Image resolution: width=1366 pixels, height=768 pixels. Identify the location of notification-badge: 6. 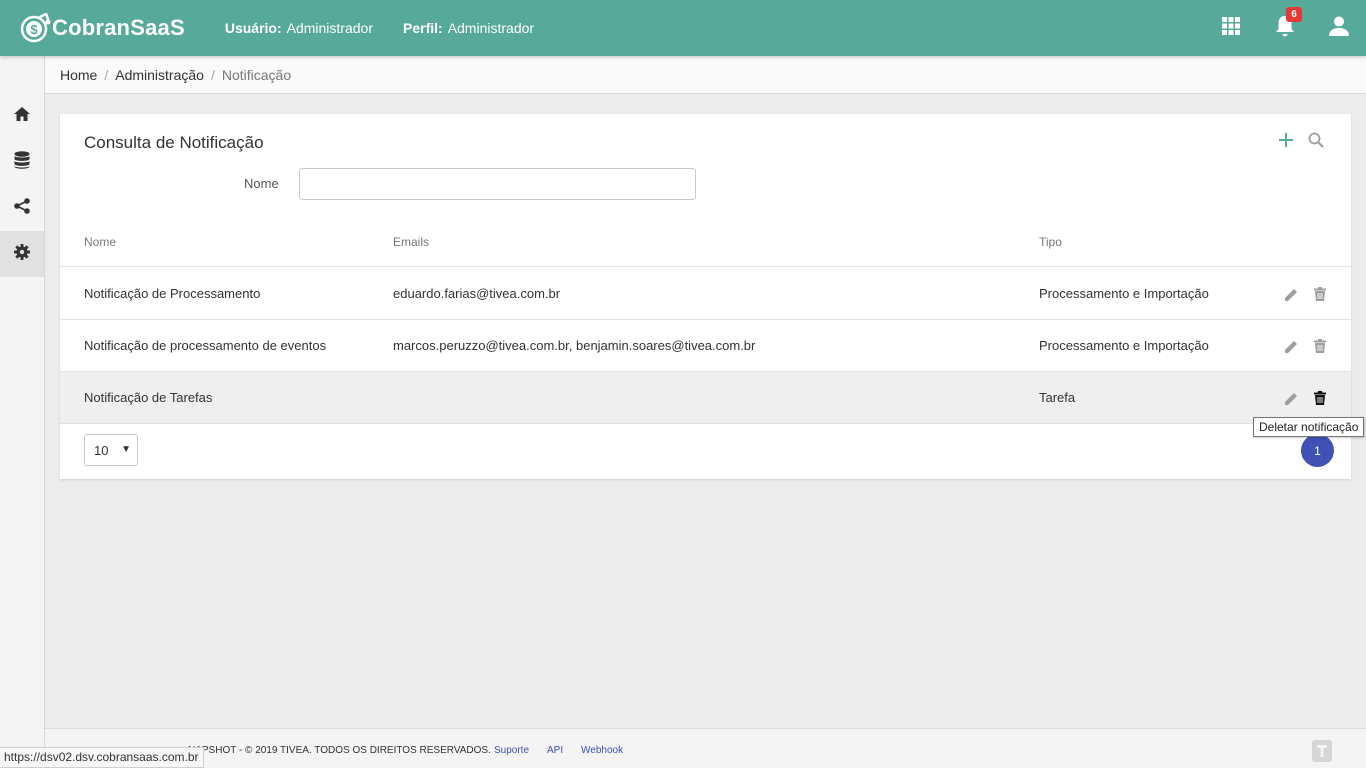
(1294, 14).